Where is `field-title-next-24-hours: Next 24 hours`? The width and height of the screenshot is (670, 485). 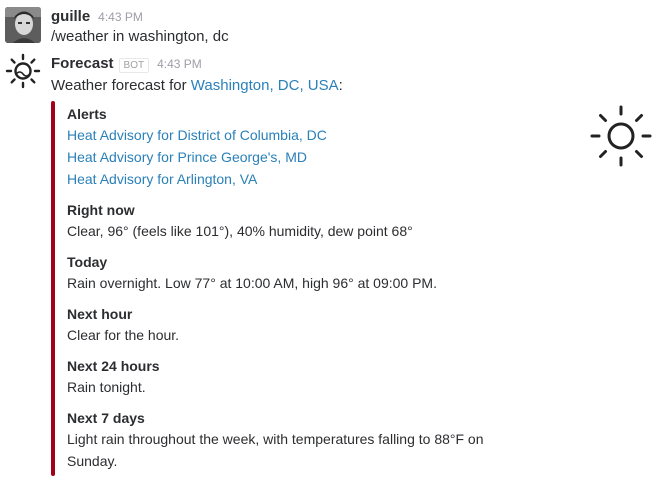 field-title-next-24-hours: Next 24 hours is located at coordinates (113, 366).